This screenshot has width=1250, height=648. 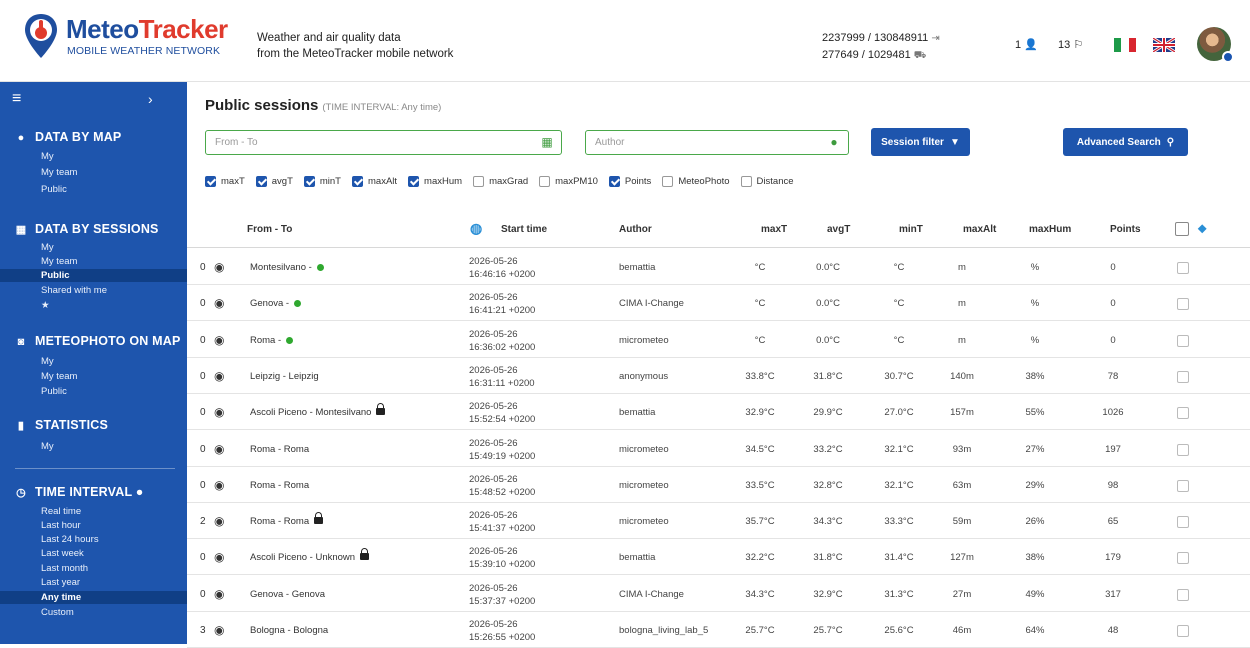 I want to click on col-maxHum: maxHum, so click(x=1050, y=229).